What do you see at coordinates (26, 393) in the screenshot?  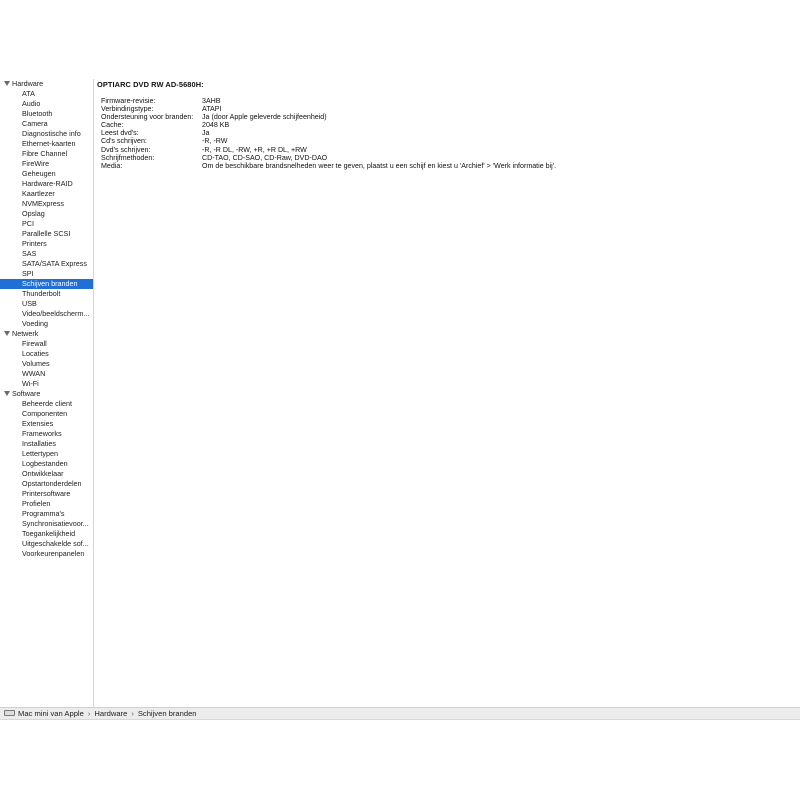 I see `sidebar-group-label: Software` at bounding box center [26, 393].